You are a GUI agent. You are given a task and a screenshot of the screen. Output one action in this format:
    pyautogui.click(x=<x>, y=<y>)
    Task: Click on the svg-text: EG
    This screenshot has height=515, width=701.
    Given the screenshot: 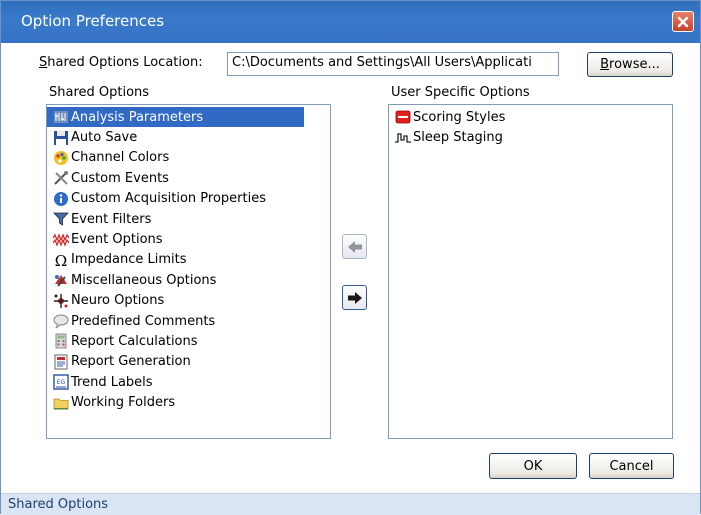 What is the action you would take?
    pyautogui.click(x=61, y=382)
    